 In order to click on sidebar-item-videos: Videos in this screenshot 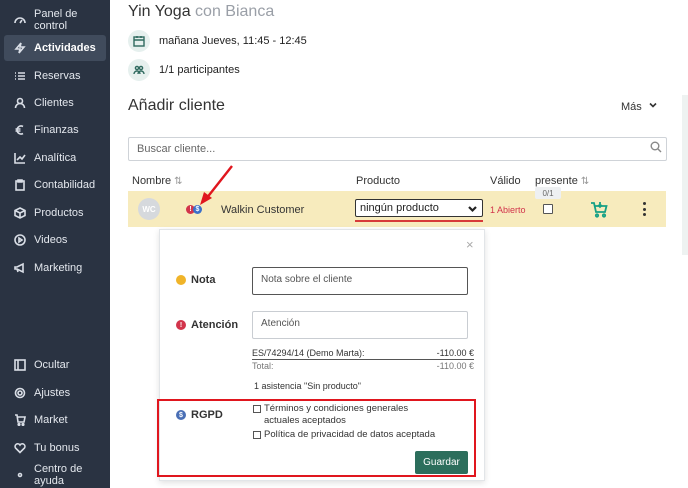, I will do `click(55, 240)`.